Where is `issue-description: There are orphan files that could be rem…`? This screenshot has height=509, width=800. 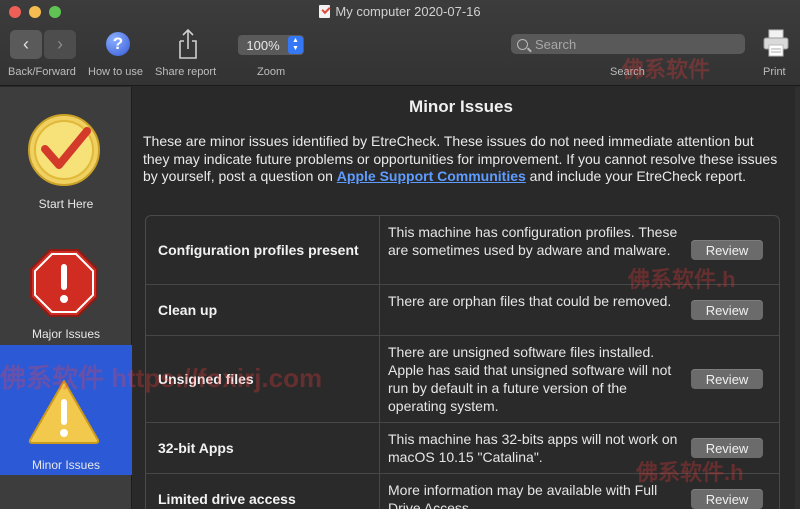
issue-description: There are orphan files that could be rem… is located at coordinates (530, 301).